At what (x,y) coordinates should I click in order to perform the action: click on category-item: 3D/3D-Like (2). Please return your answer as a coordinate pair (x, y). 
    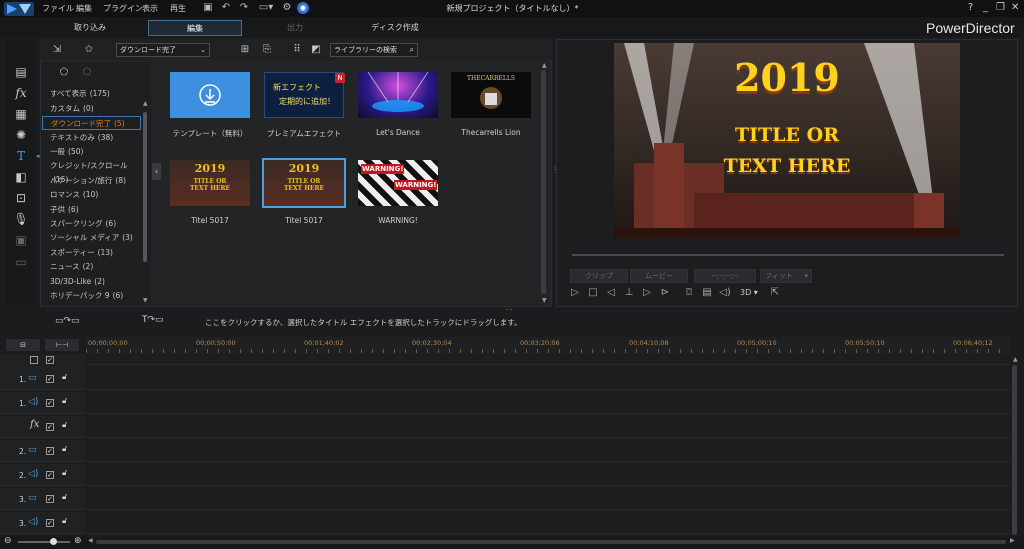
    Looking at the image, I should click on (95, 282).